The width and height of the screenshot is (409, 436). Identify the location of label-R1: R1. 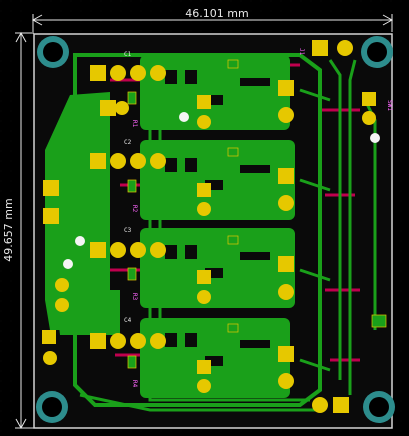
(134, 124).